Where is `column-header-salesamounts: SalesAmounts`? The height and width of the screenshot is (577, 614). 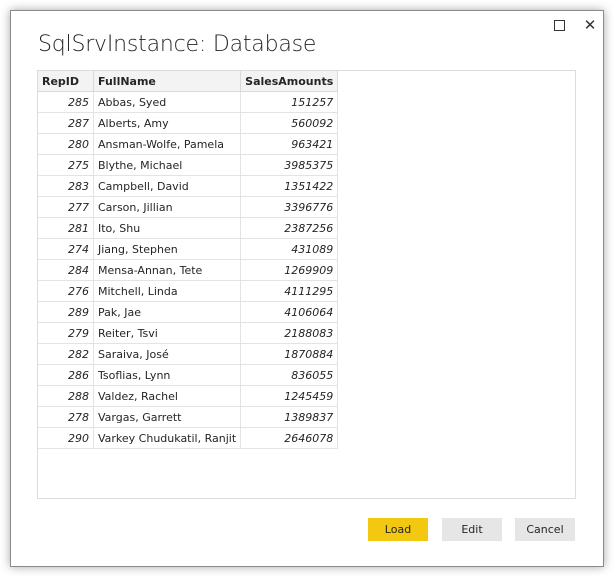 column-header-salesamounts: SalesAmounts is located at coordinates (289, 81).